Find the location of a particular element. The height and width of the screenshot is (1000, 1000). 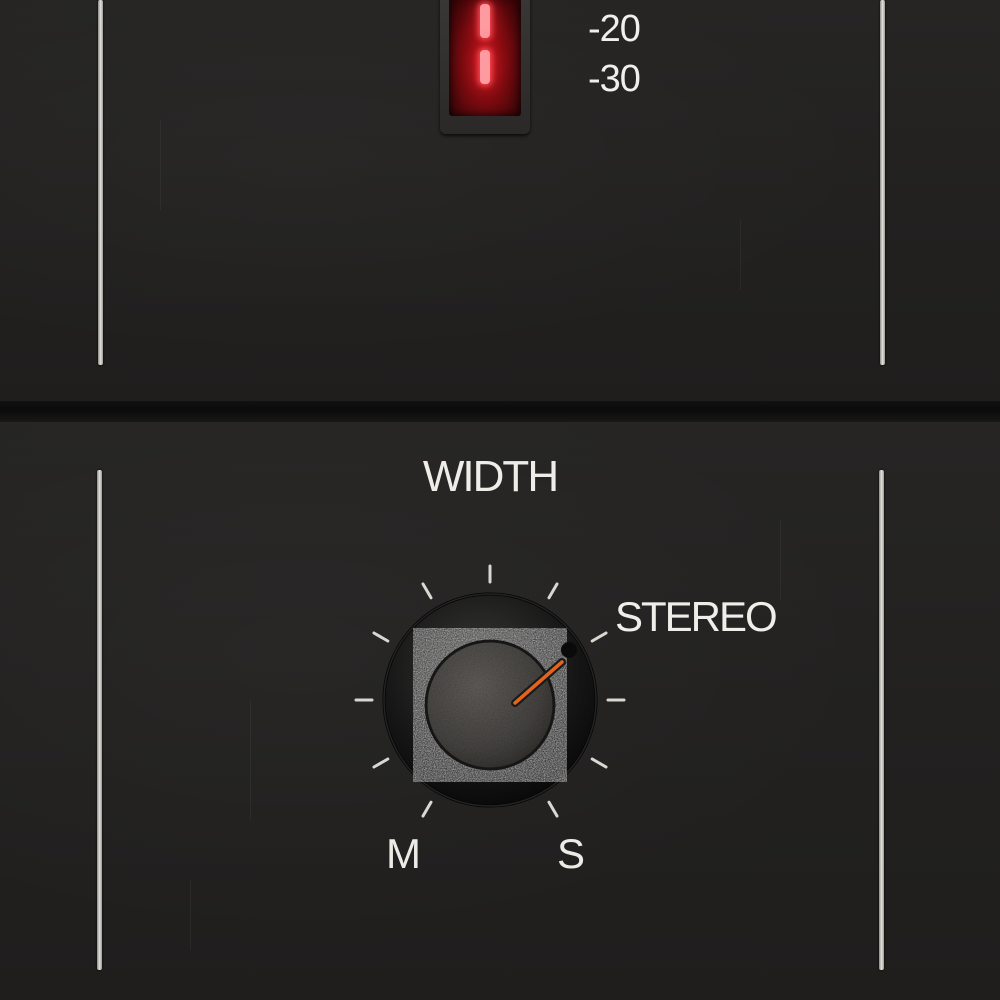

right-rail-top is located at coordinates (882, 182).